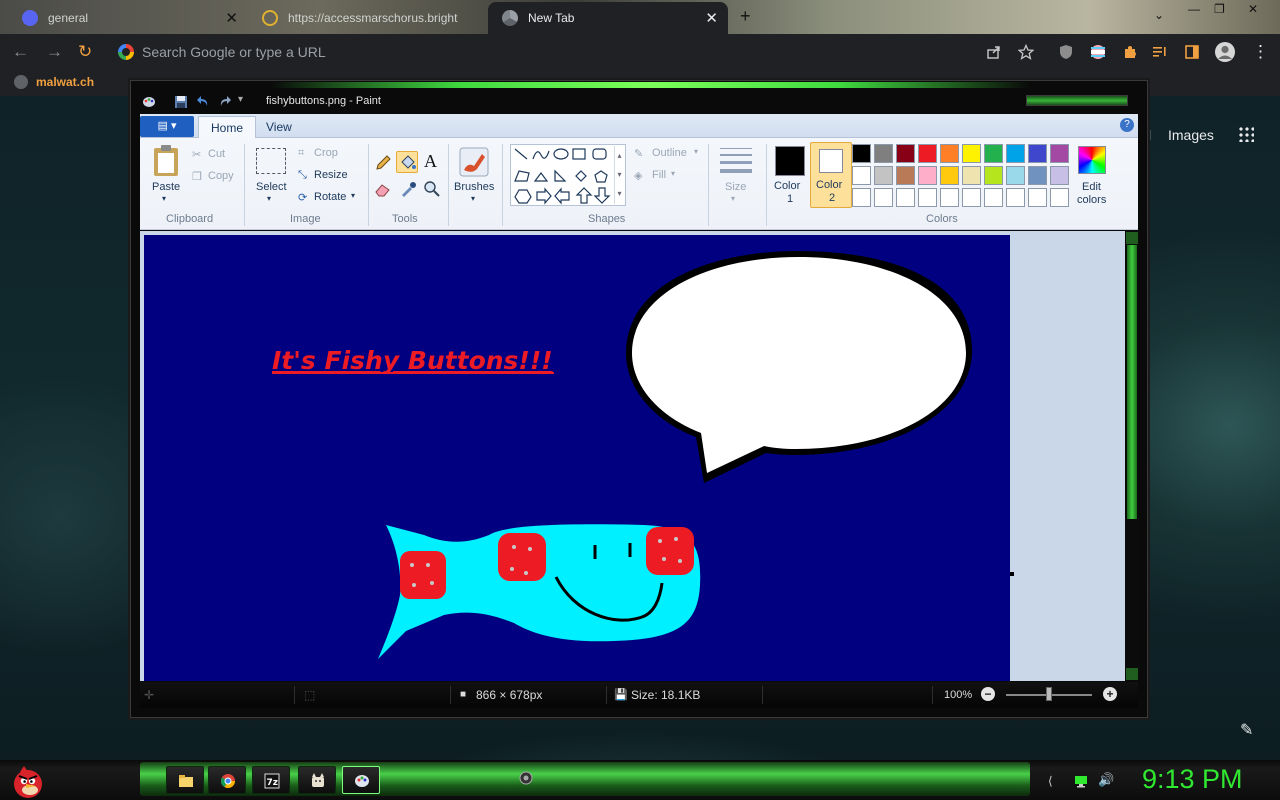 This screenshot has width=1280, height=800. I want to click on images-link: Images, so click(1191, 135).